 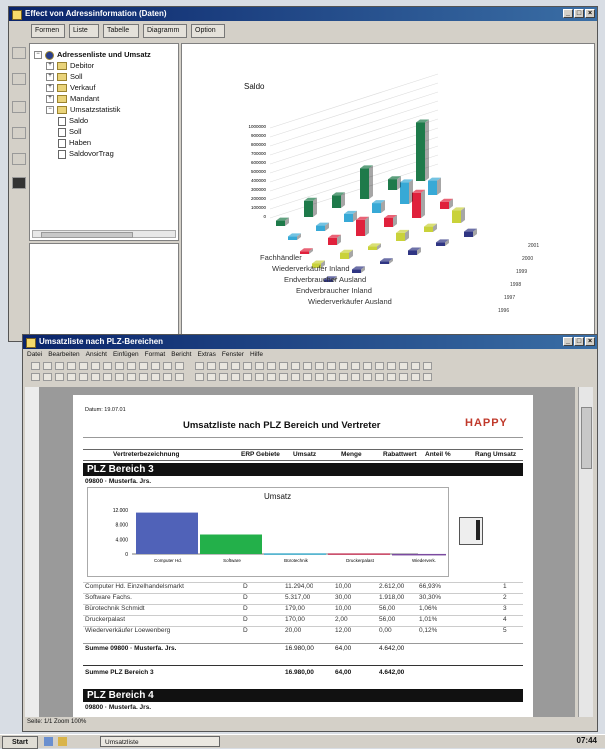 I want to click on close-button: ×, so click(x=590, y=13).